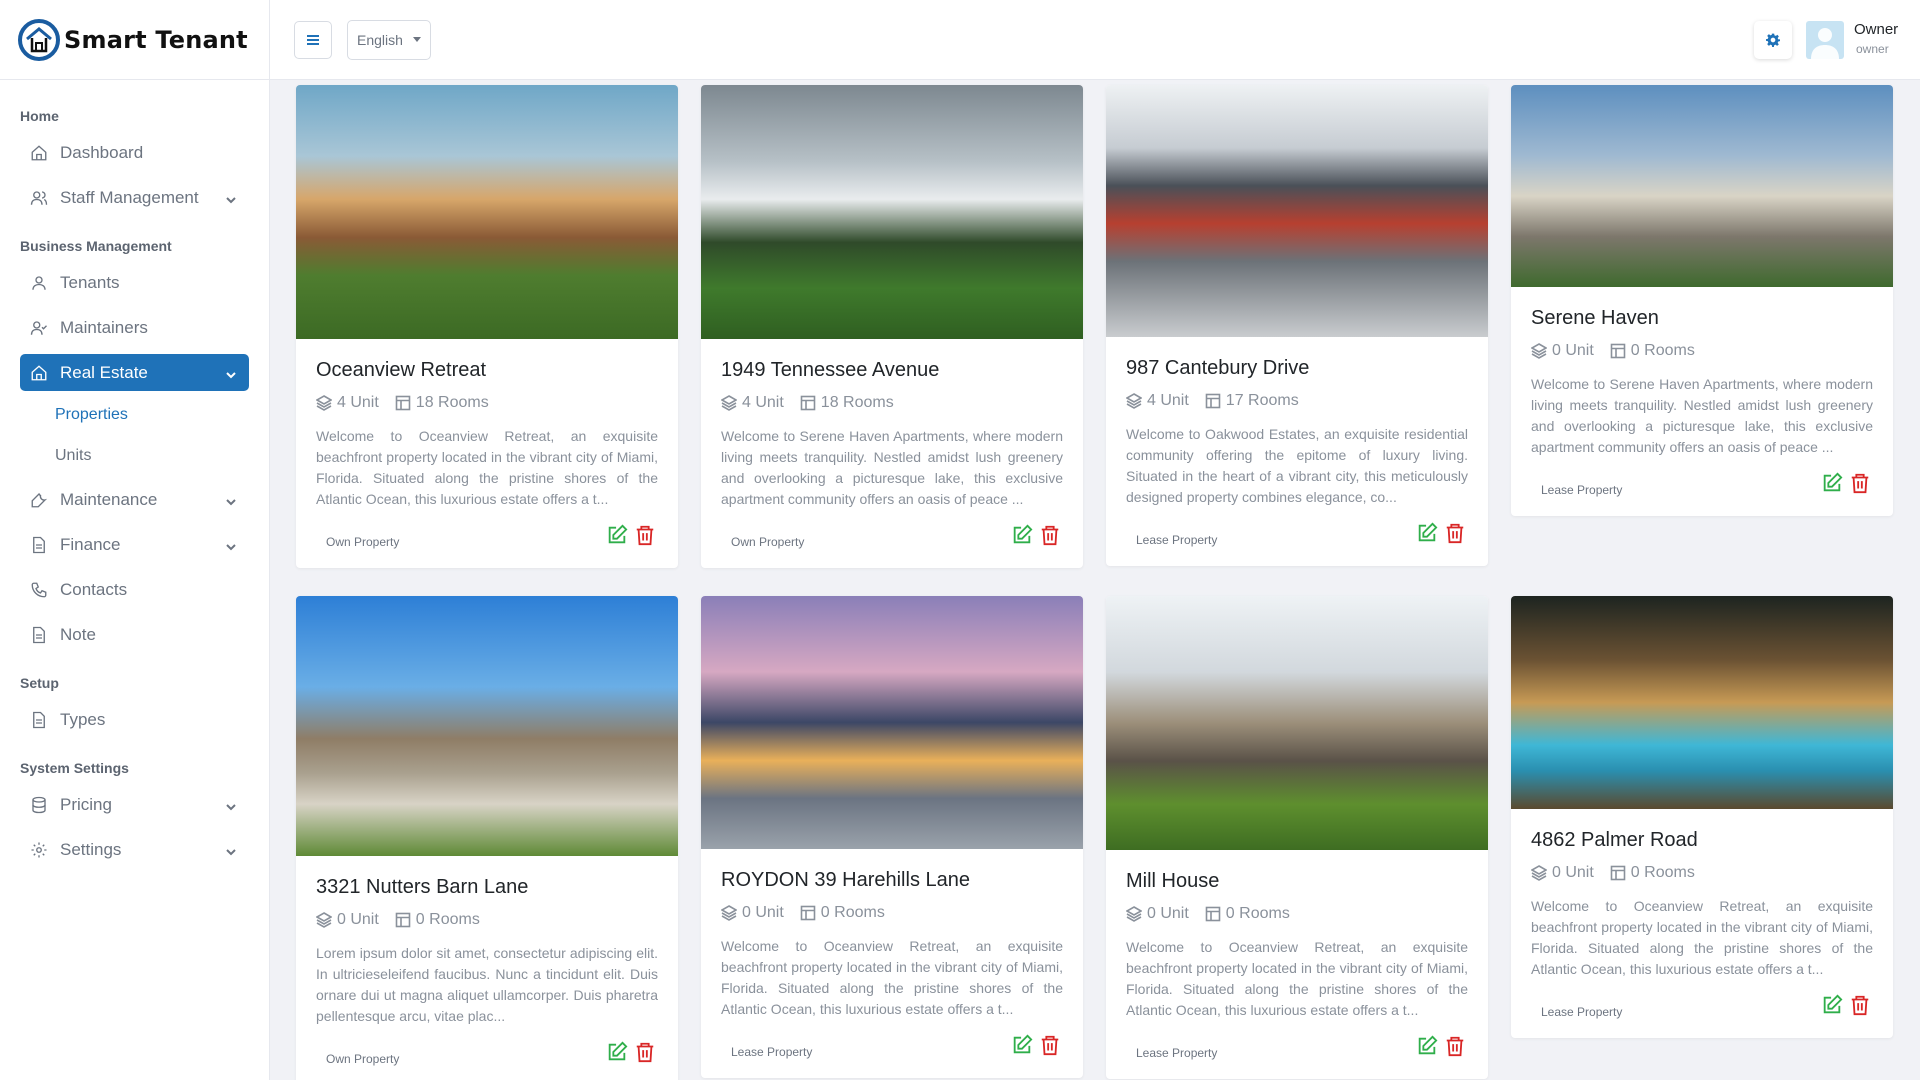 The height and width of the screenshot is (1080, 1920). What do you see at coordinates (1168, 400) in the screenshot?
I see `unit-count-label: 4 Unit` at bounding box center [1168, 400].